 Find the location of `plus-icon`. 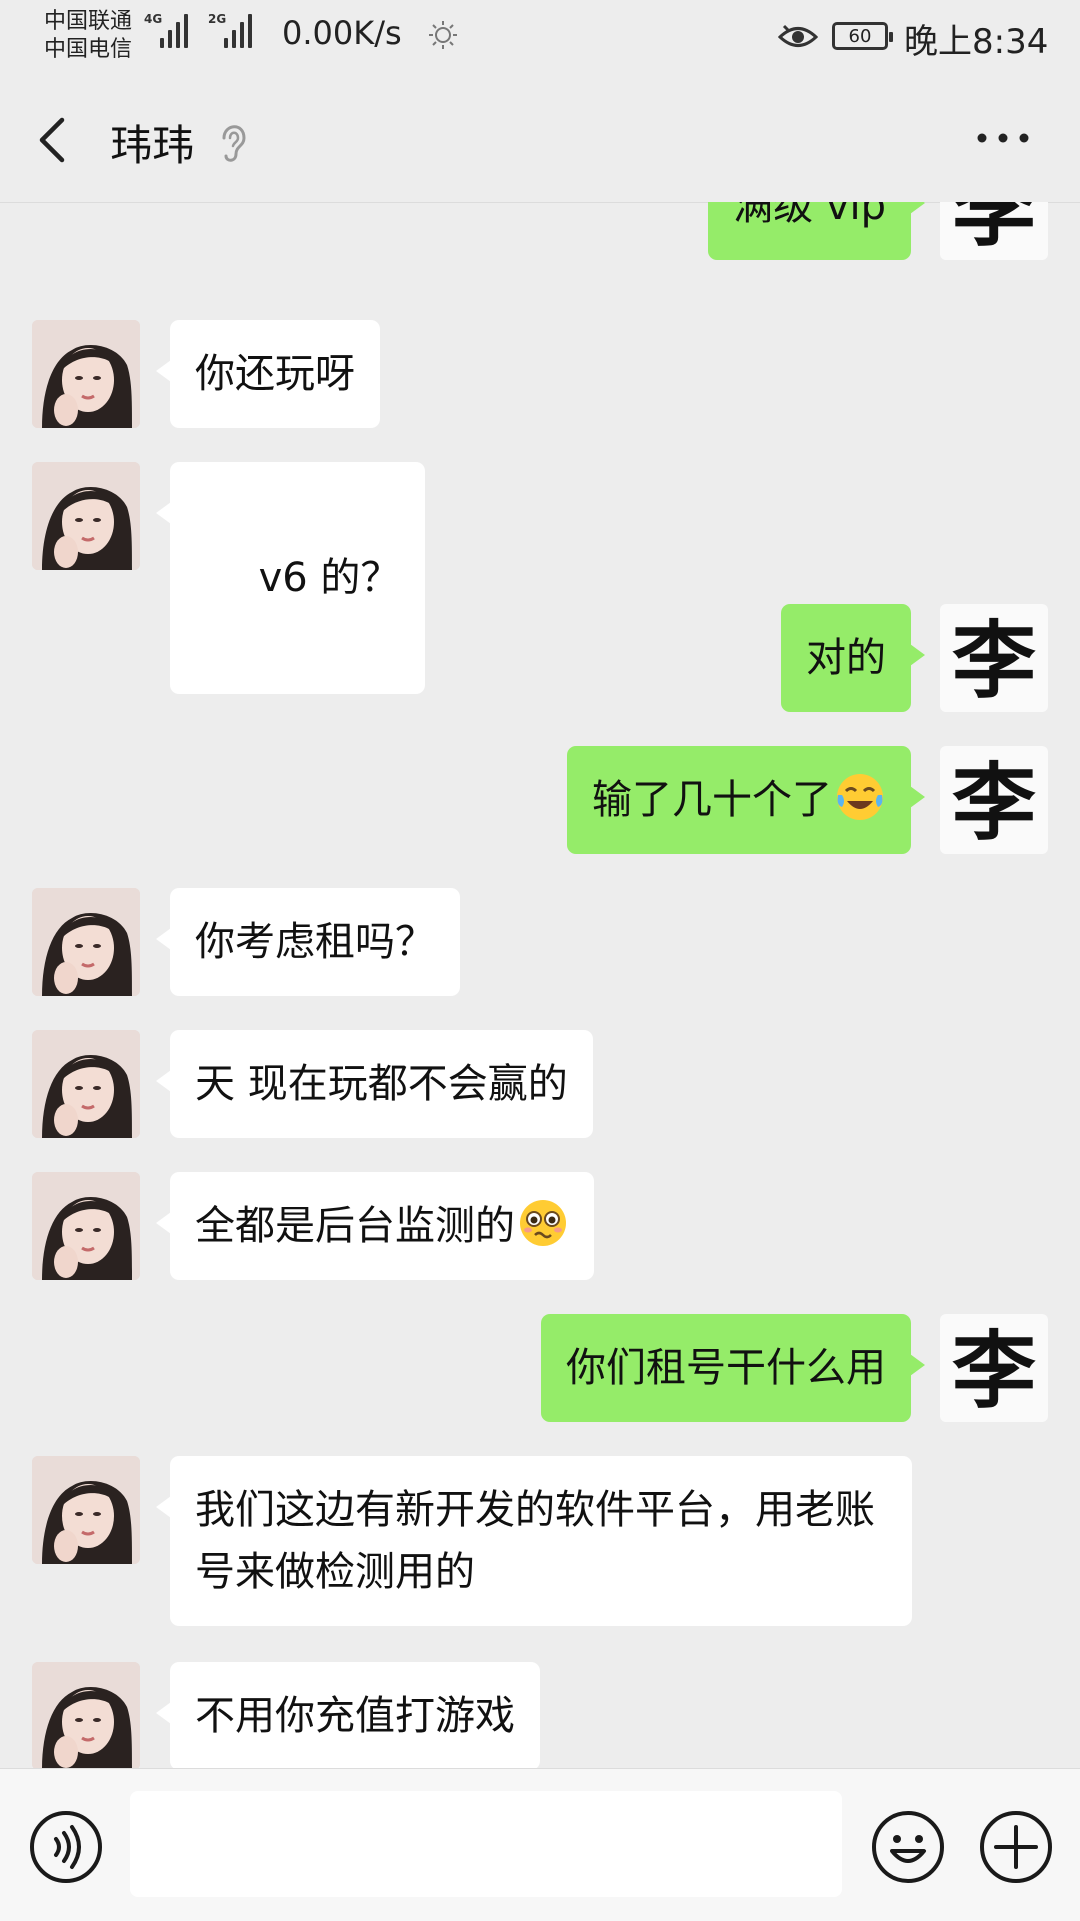

plus-icon is located at coordinates (1016, 1847).